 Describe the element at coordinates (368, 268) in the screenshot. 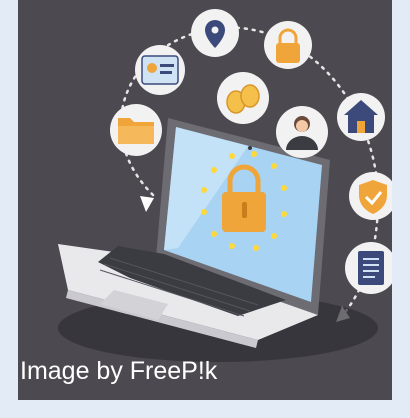

I see `document-icon` at that location.